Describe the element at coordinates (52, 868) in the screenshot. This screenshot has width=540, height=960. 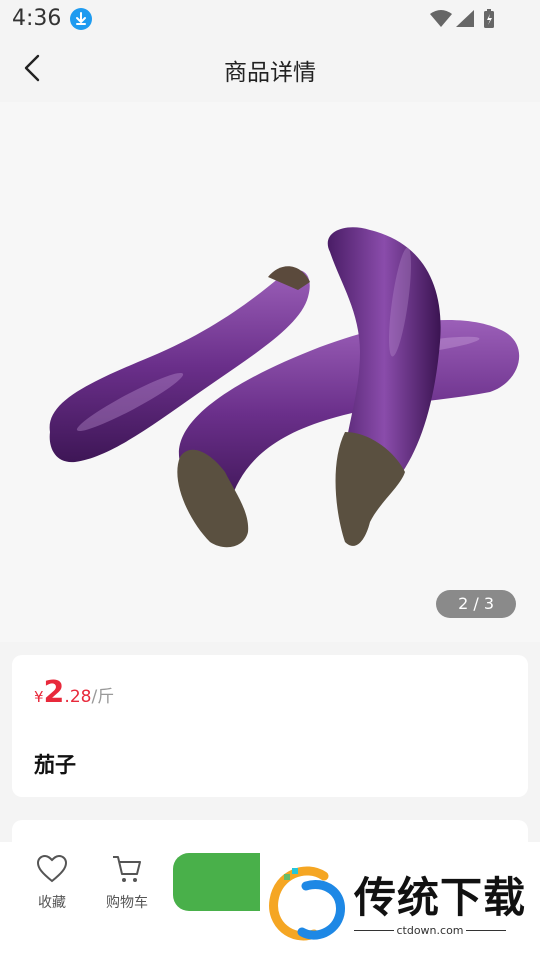
I see `heart-icon` at that location.